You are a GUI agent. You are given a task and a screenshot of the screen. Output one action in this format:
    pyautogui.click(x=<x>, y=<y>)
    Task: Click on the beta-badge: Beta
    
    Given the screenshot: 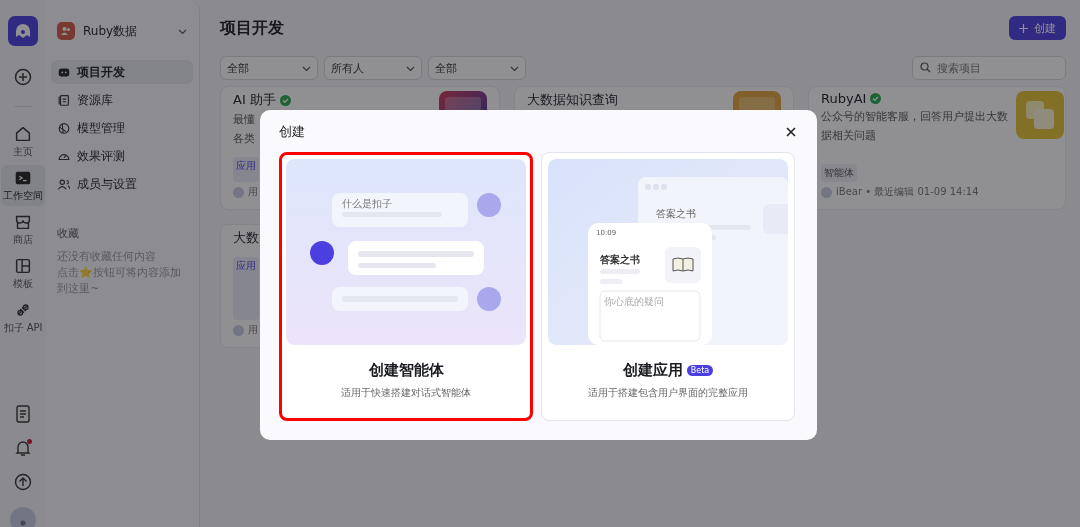 What is the action you would take?
    pyautogui.click(x=700, y=370)
    